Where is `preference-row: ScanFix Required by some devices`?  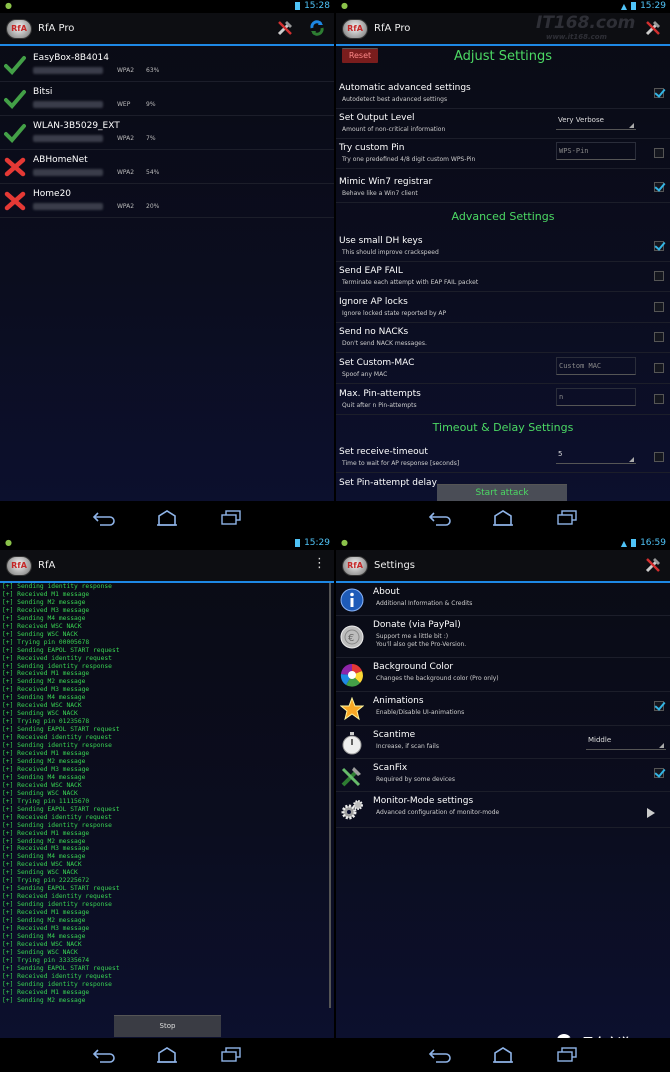
preference-row: ScanFix Required by some devices is located at coordinates (503, 775).